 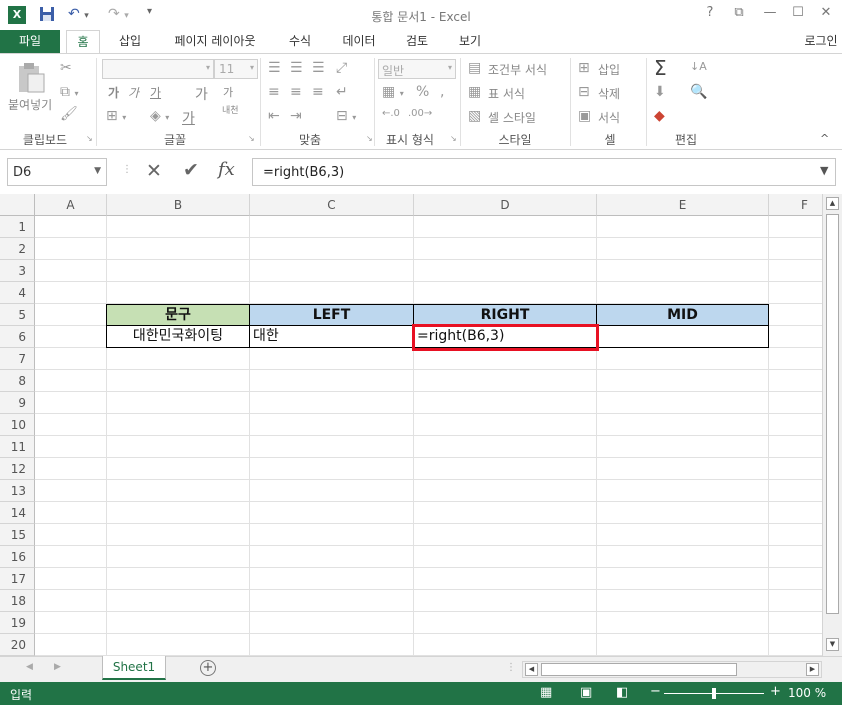 What do you see at coordinates (531, 669) in the screenshot?
I see `hscroll-left-icon: ◀` at bounding box center [531, 669].